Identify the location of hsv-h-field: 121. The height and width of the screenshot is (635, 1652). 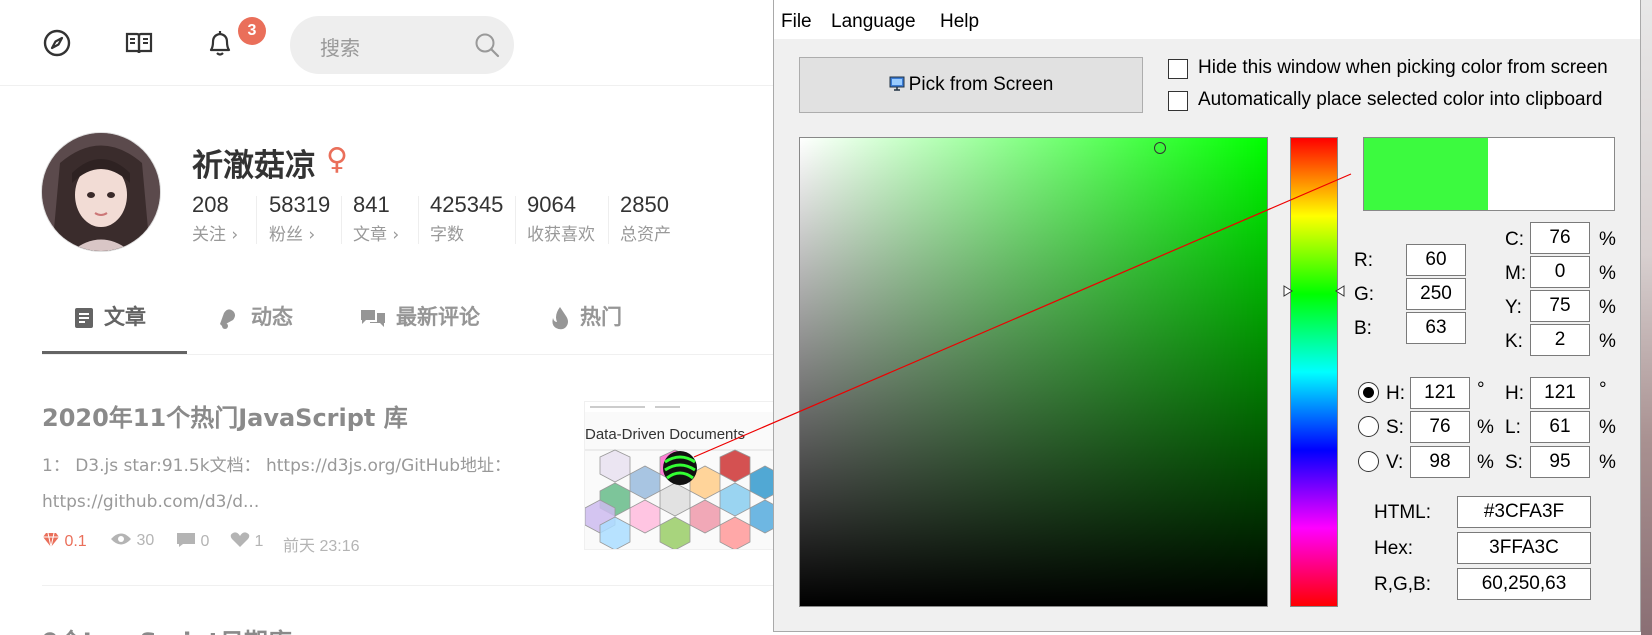
(1440, 393).